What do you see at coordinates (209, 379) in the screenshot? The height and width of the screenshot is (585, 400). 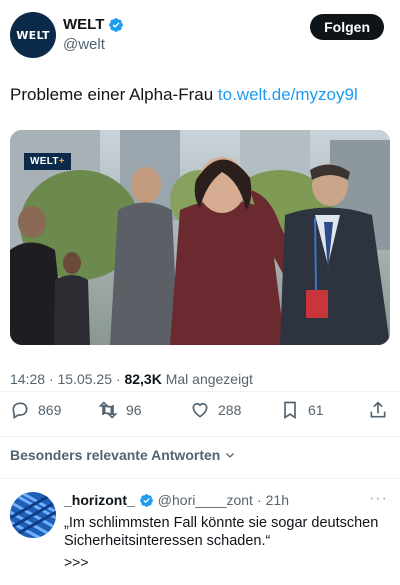 I see `views-label: Mal angezeigt` at bounding box center [209, 379].